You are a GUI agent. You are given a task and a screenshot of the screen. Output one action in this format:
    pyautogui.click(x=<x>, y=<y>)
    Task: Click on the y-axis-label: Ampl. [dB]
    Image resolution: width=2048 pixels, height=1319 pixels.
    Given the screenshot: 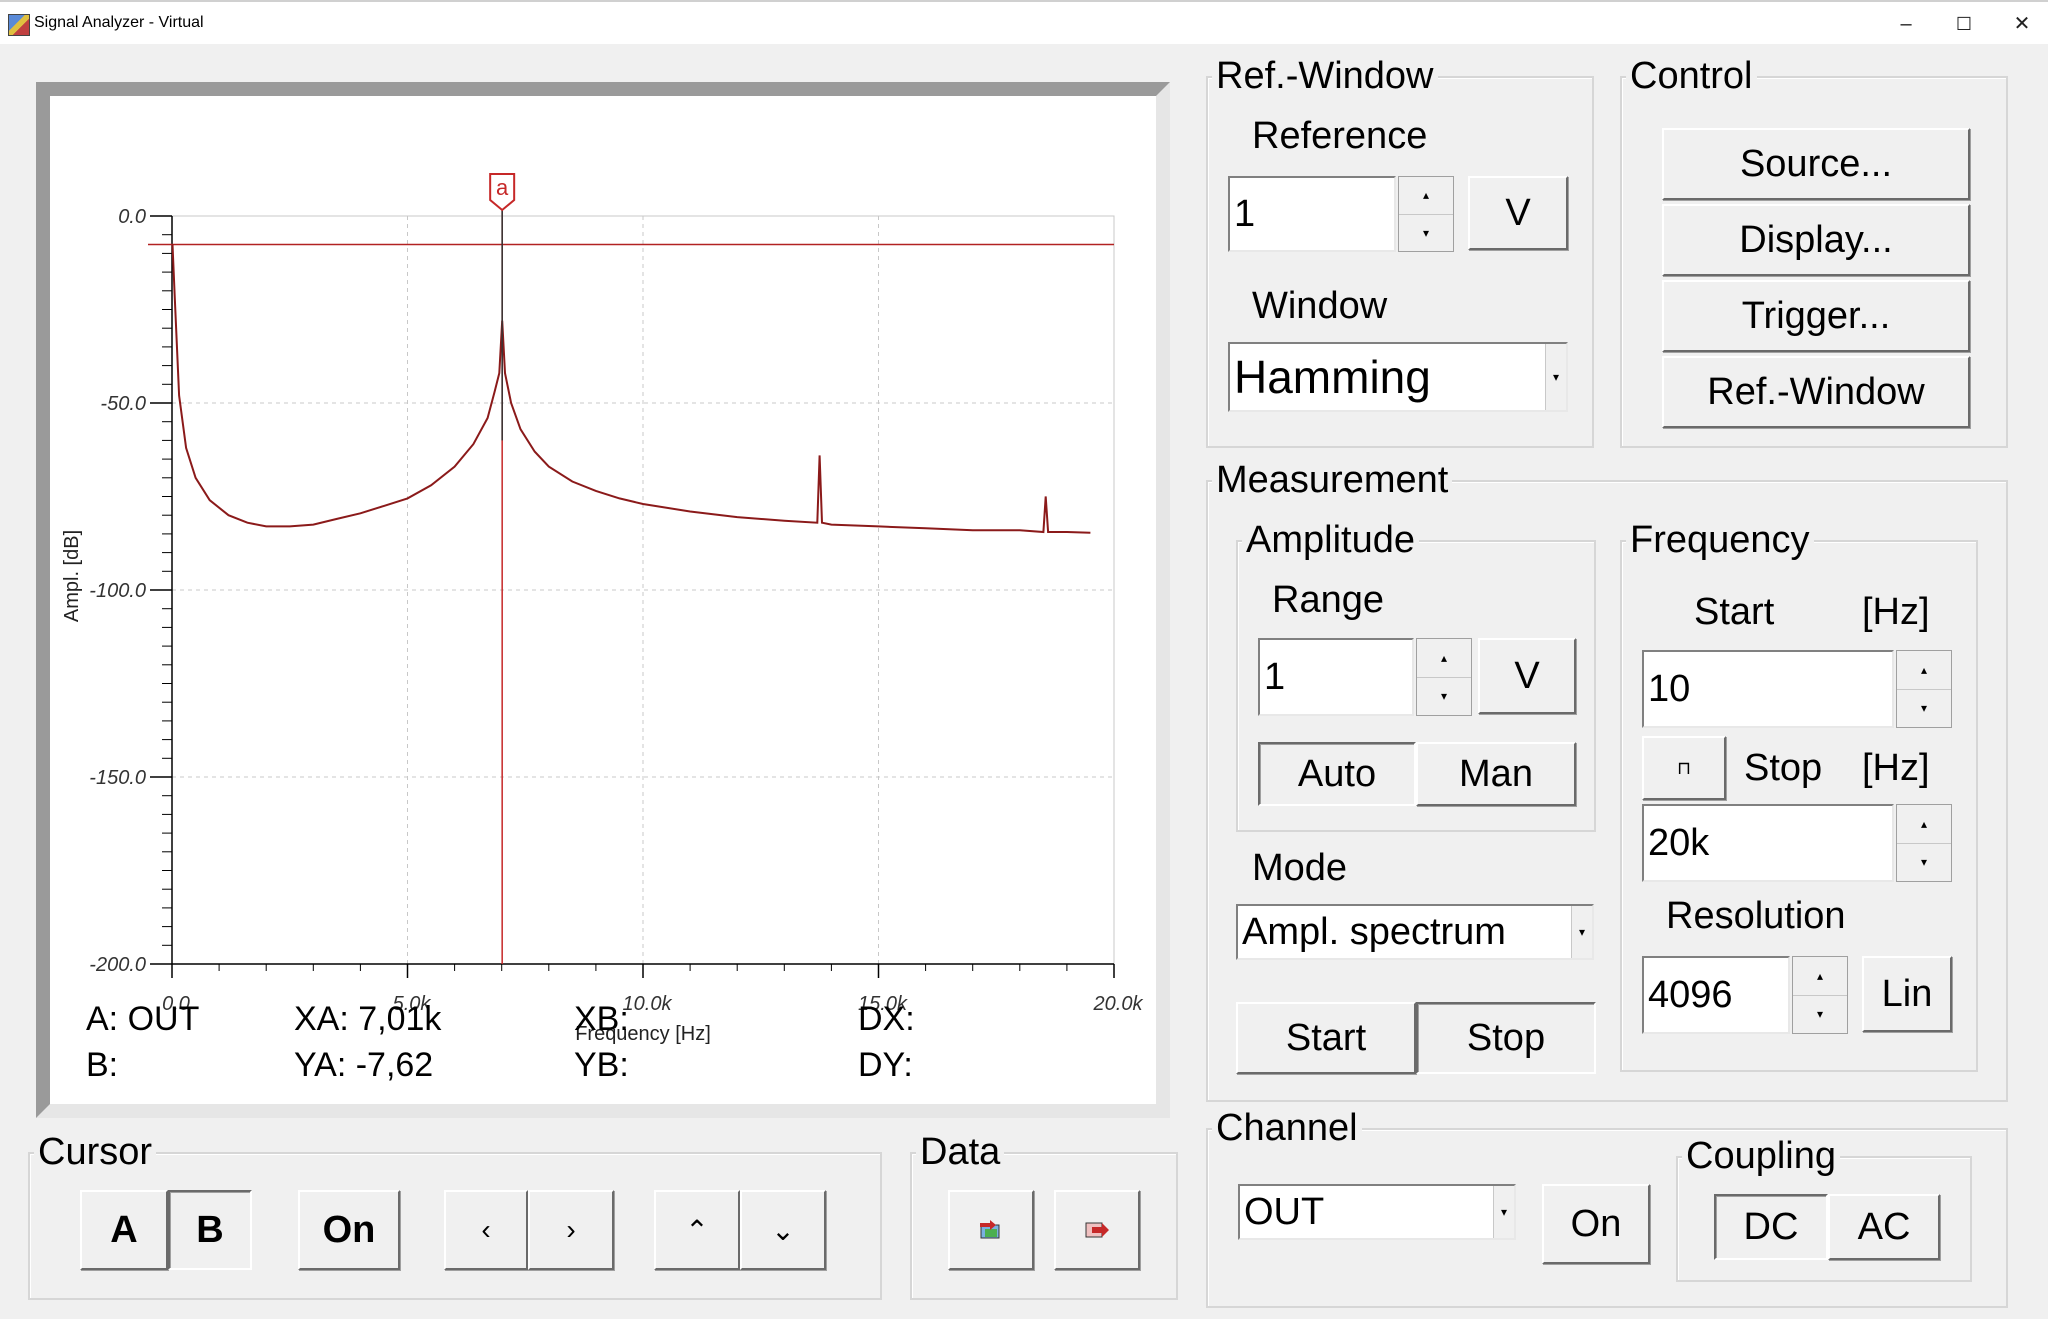 What is the action you would take?
    pyautogui.click(x=72, y=576)
    